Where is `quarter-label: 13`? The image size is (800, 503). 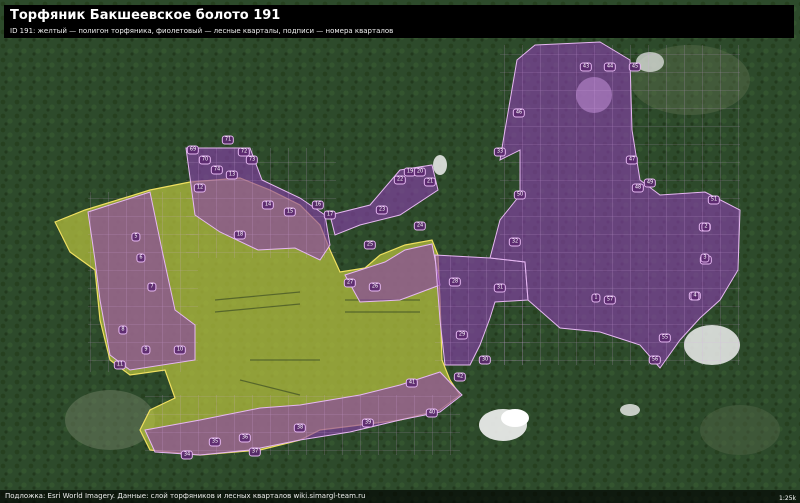 quarter-label: 13 is located at coordinates (232, 175).